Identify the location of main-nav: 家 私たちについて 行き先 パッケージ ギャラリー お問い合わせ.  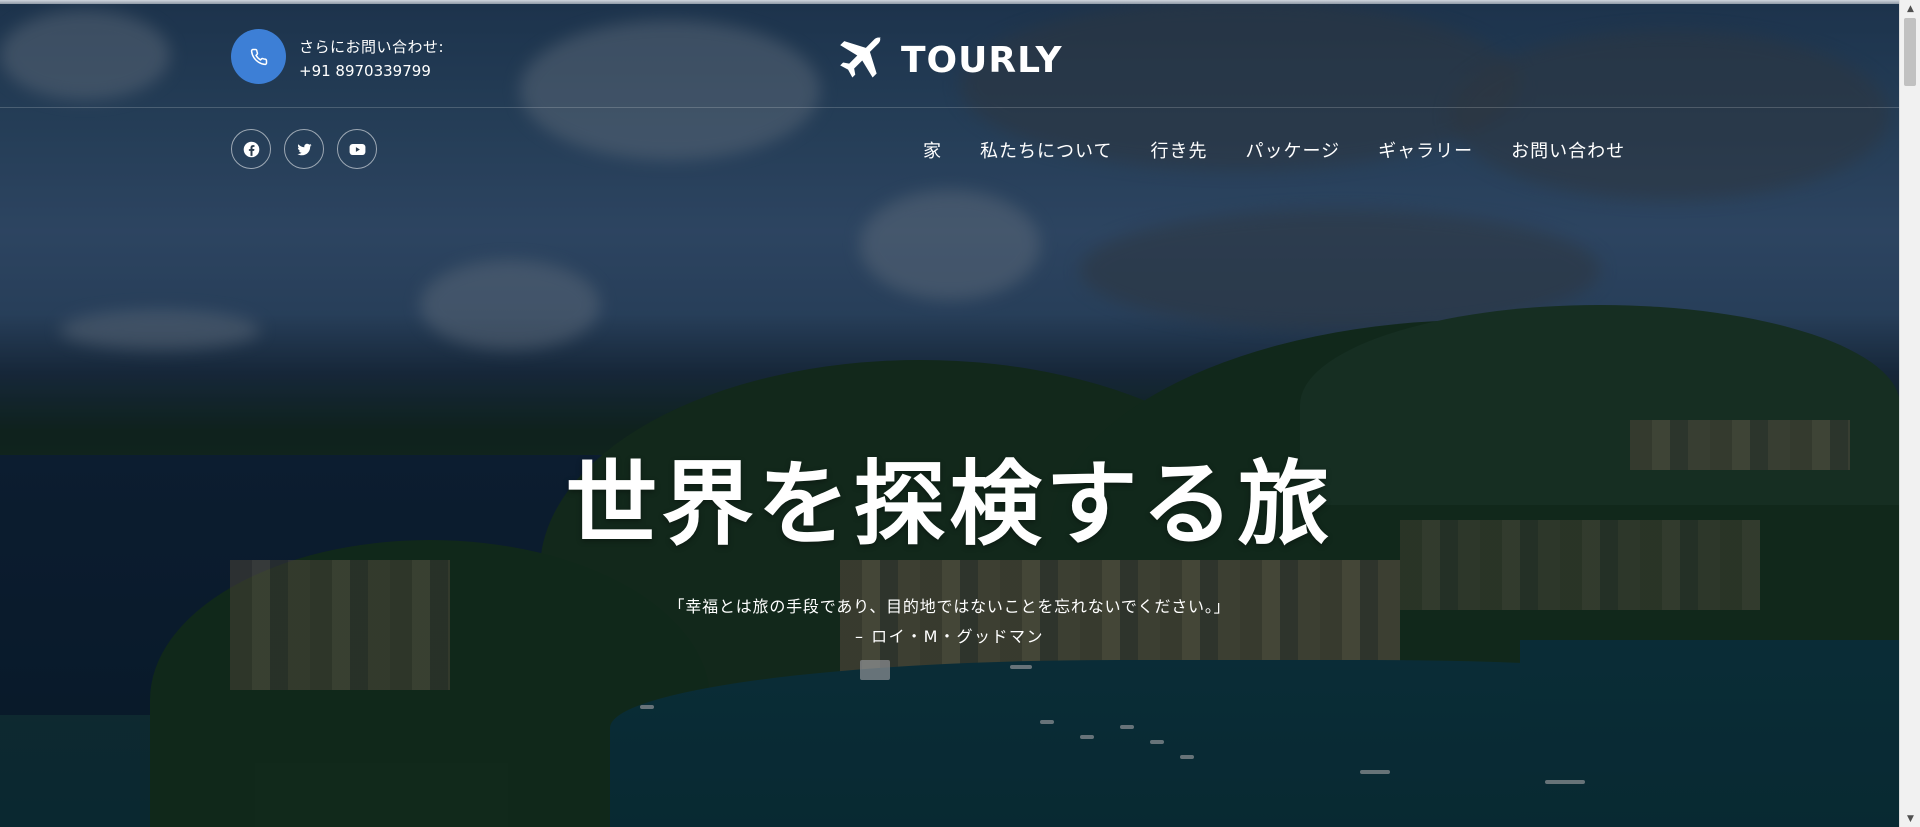
(1293, 150).